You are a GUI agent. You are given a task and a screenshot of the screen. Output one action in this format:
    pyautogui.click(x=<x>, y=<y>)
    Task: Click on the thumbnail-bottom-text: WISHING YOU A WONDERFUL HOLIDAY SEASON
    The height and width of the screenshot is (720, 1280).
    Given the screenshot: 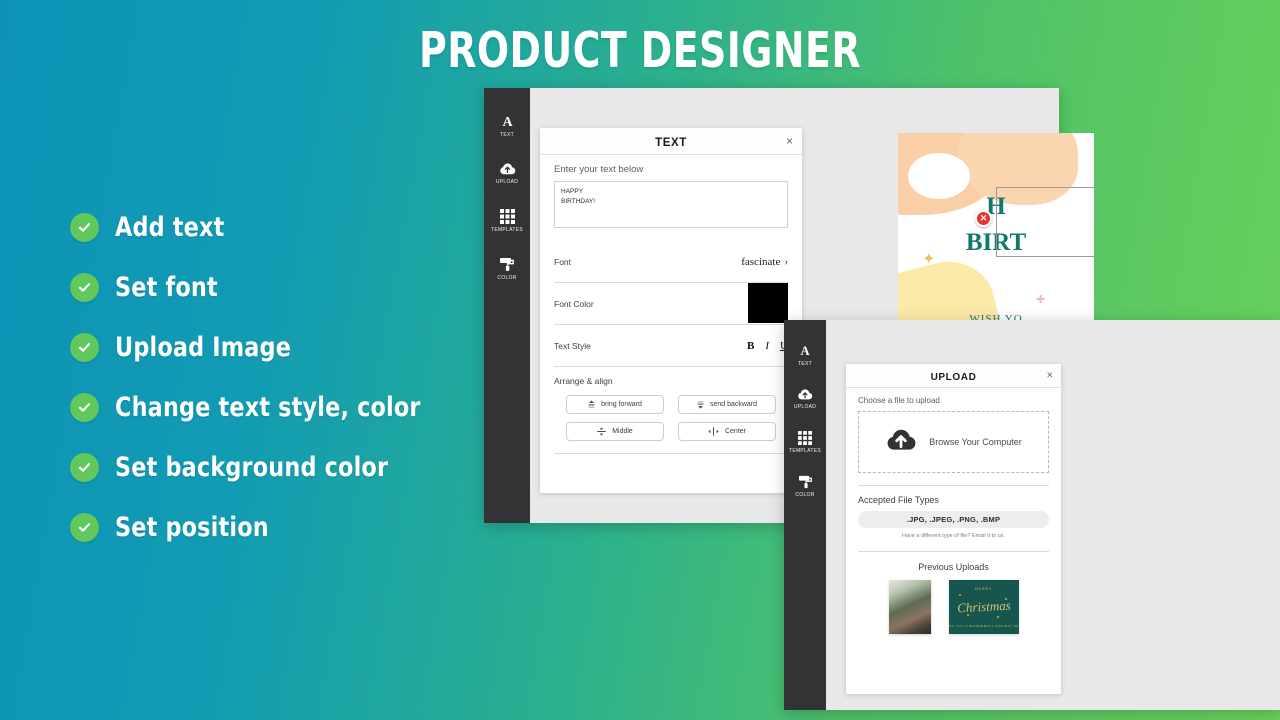 What is the action you would take?
    pyautogui.click(x=983, y=625)
    